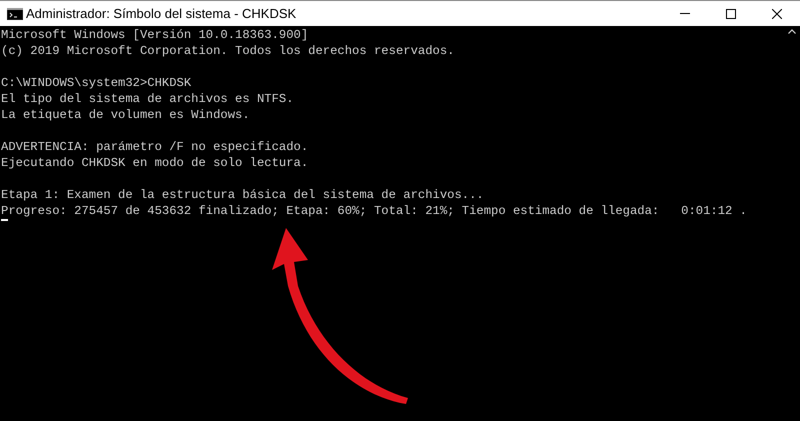 This screenshot has width=800, height=421. Describe the element at coordinates (15, 14) in the screenshot. I see `console-app-icon` at that location.